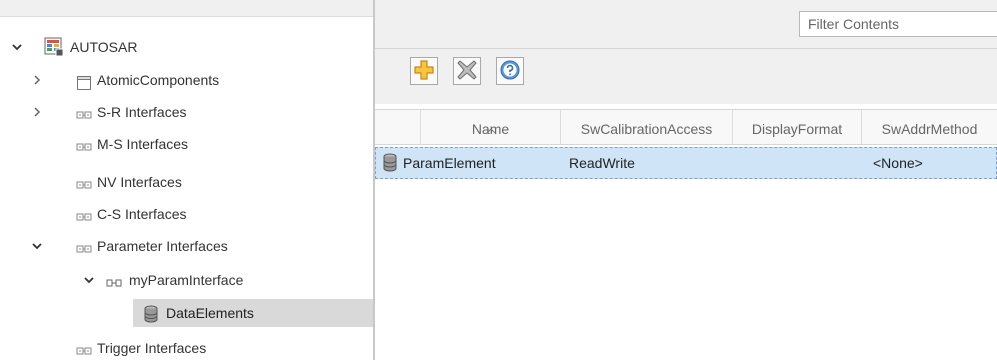 The width and height of the screenshot is (997, 360). What do you see at coordinates (186, 47) in the screenshot?
I see `tree-node-autosar: AUTOSAR` at bounding box center [186, 47].